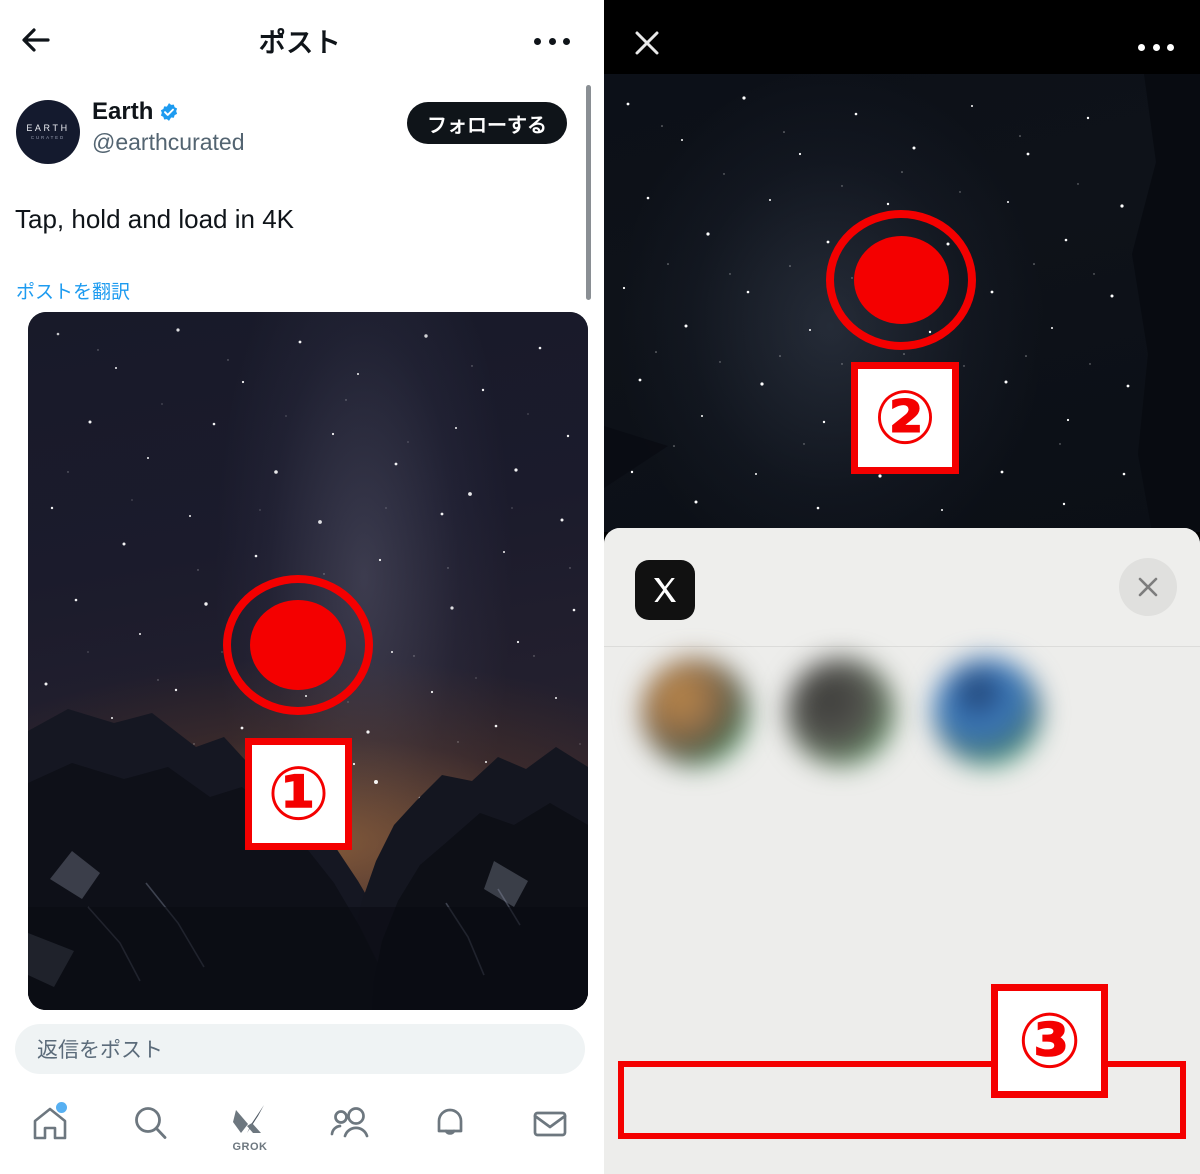 This screenshot has height=1174, width=1200. Describe the element at coordinates (250, 1147) in the screenshot. I see `grok-label: GROK` at that location.